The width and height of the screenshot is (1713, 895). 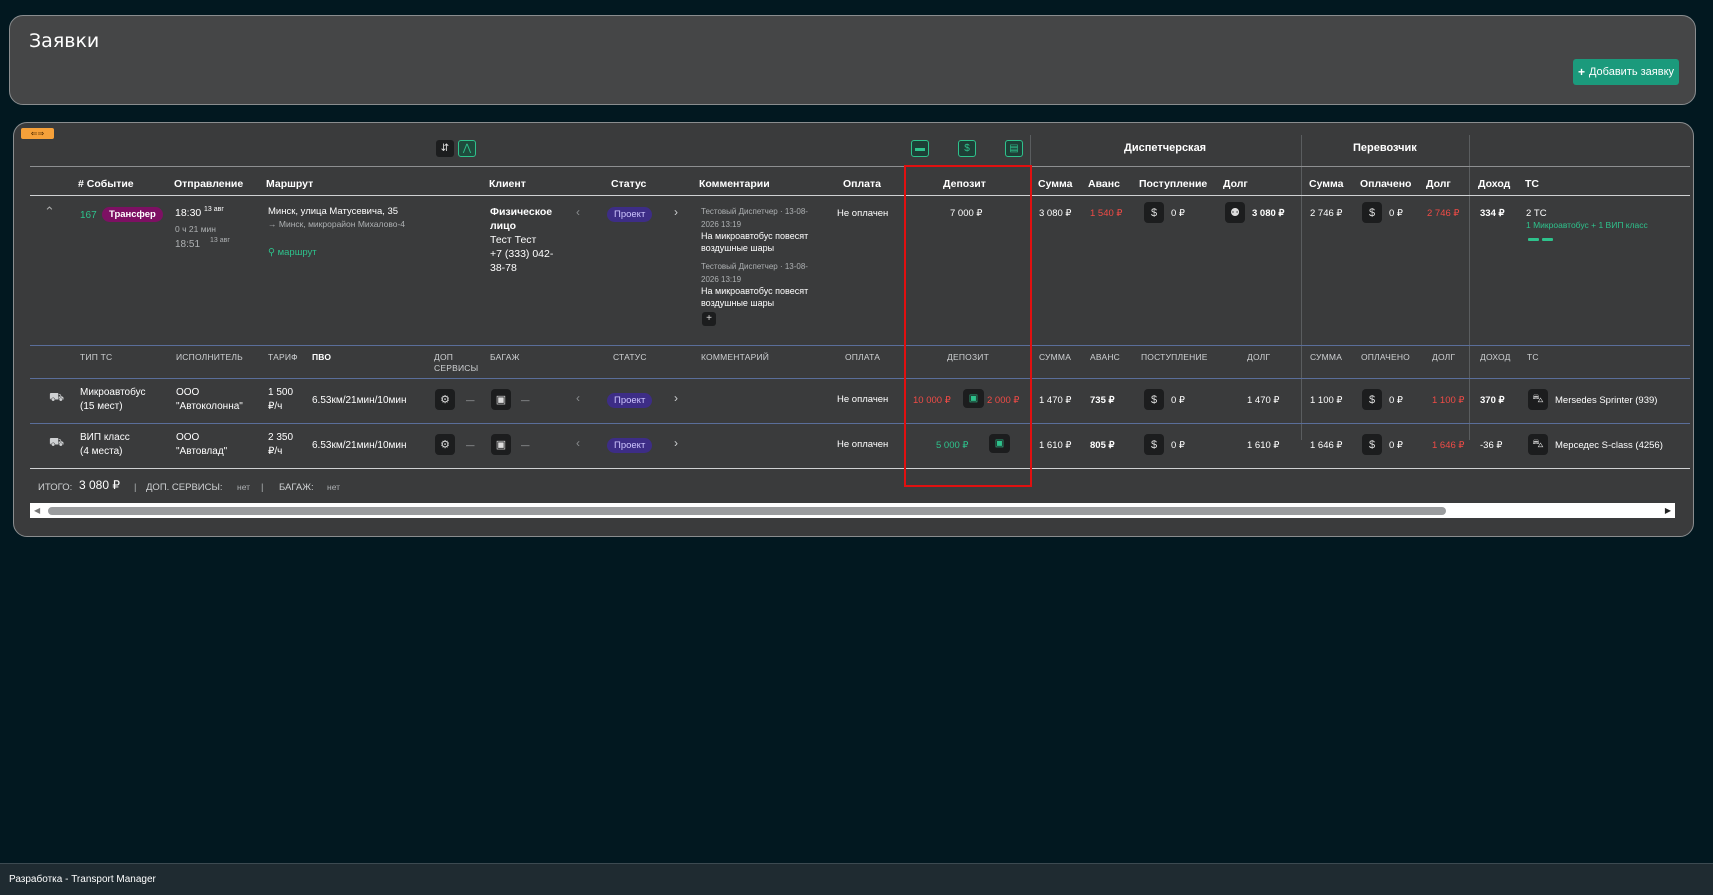 I want to click on tariff-unit: ₽/ч, so click(x=275, y=451).